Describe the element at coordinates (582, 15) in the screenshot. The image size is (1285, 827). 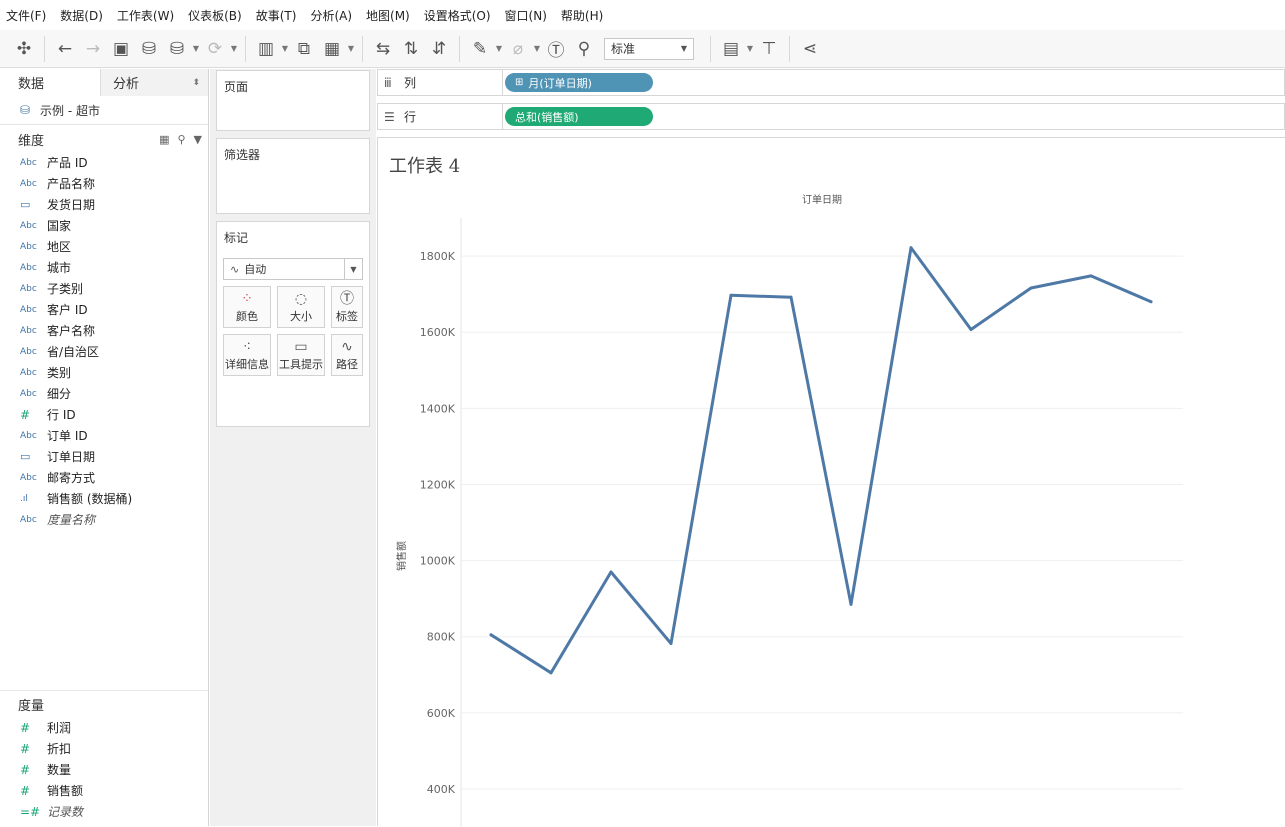
I see `menu-item-9: 帮助(H)` at that location.